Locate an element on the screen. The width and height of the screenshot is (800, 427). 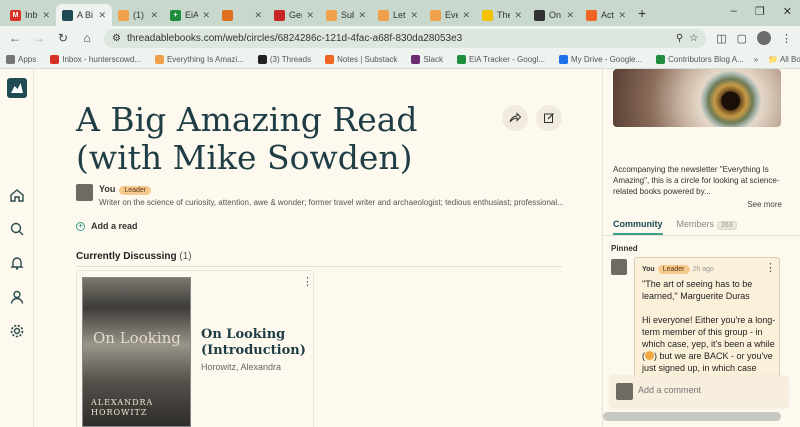
browser-tab: The ✕ is located at coordinates (502, 15).